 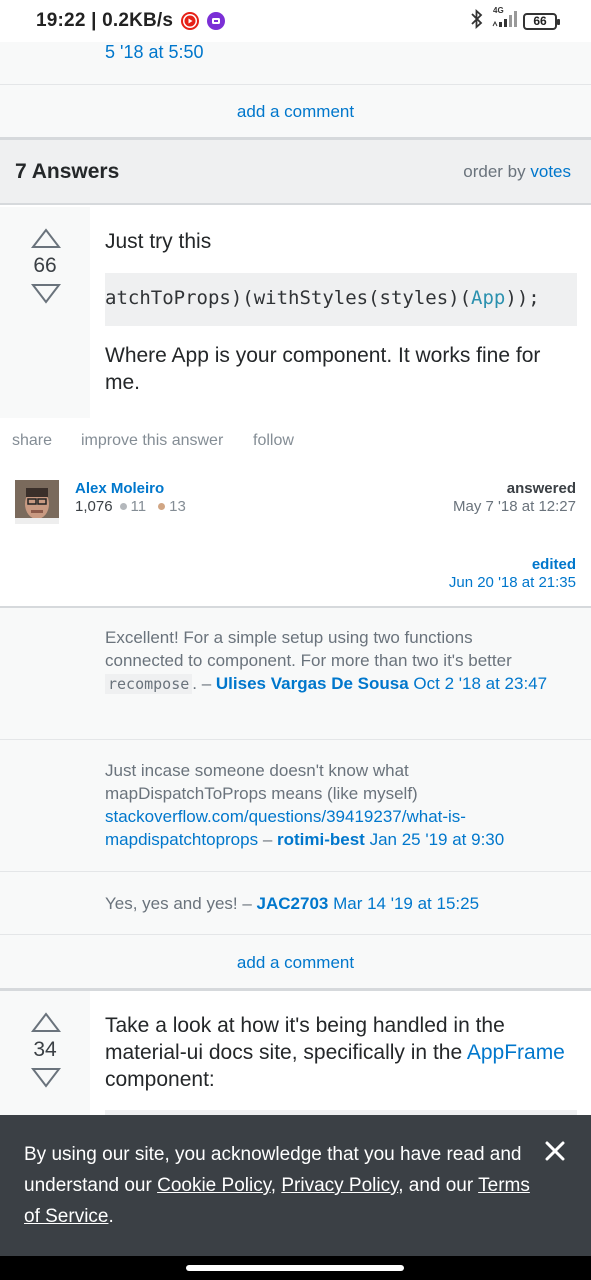 What do you see at coordinates (37, 502) in the screenshot?
I see `avatar` at bounding box center [37, 502].